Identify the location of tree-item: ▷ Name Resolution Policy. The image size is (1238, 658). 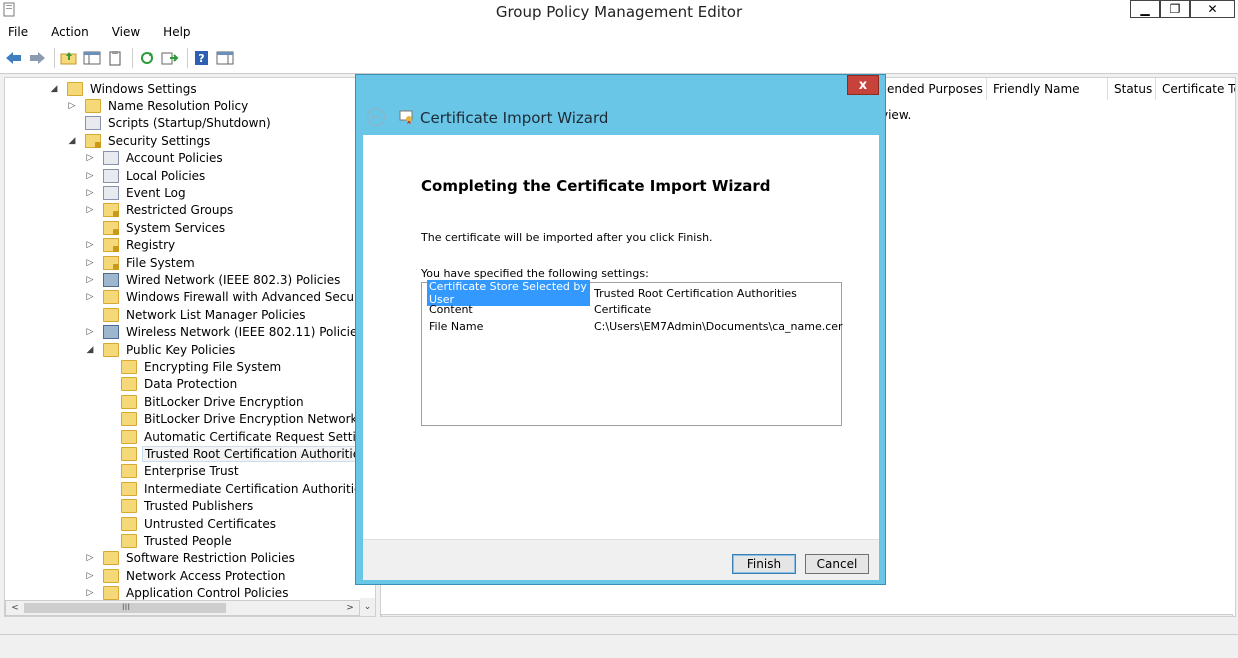
(158, 105).